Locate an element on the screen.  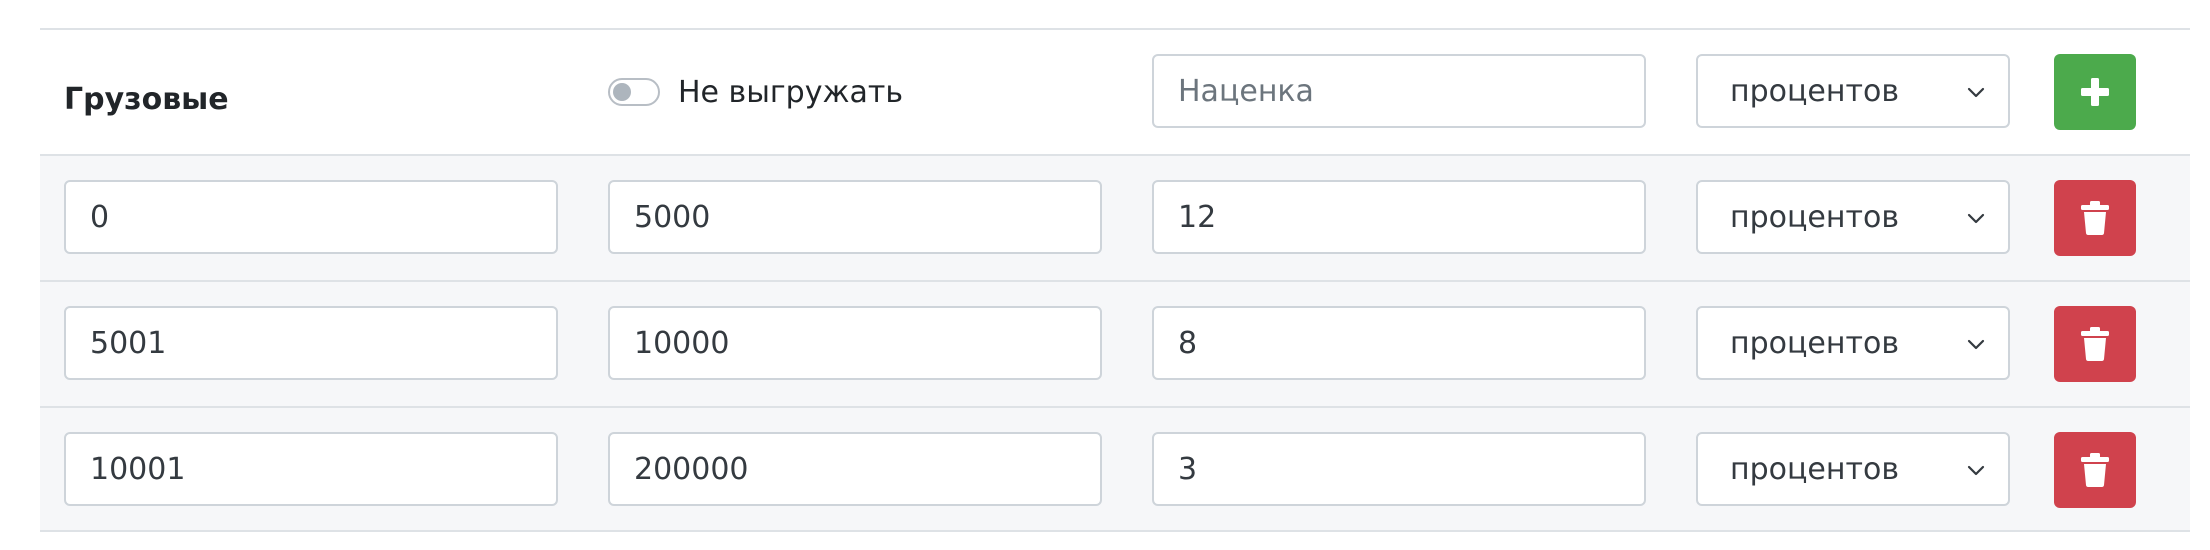
toggle-knob is located at coordinates (622, 92).